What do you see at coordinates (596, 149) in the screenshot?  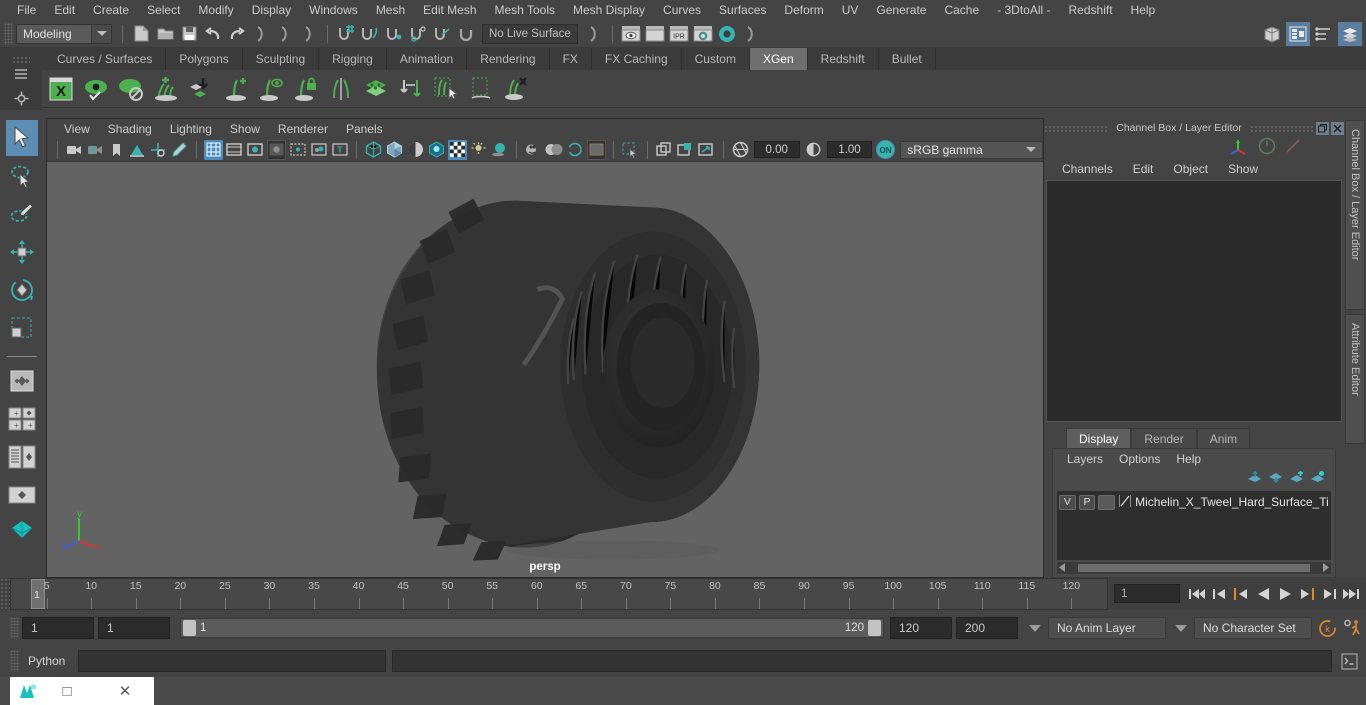 I see `isolate-select-icon` at bounding box center [596, 149].